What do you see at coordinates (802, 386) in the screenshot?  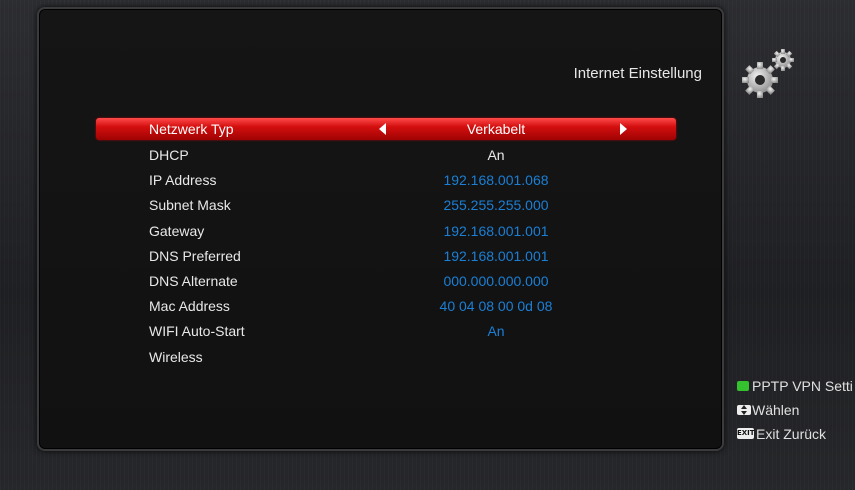 I see `legend-green-label: PPTP VPN Setti` at bounding box center [802, 386].